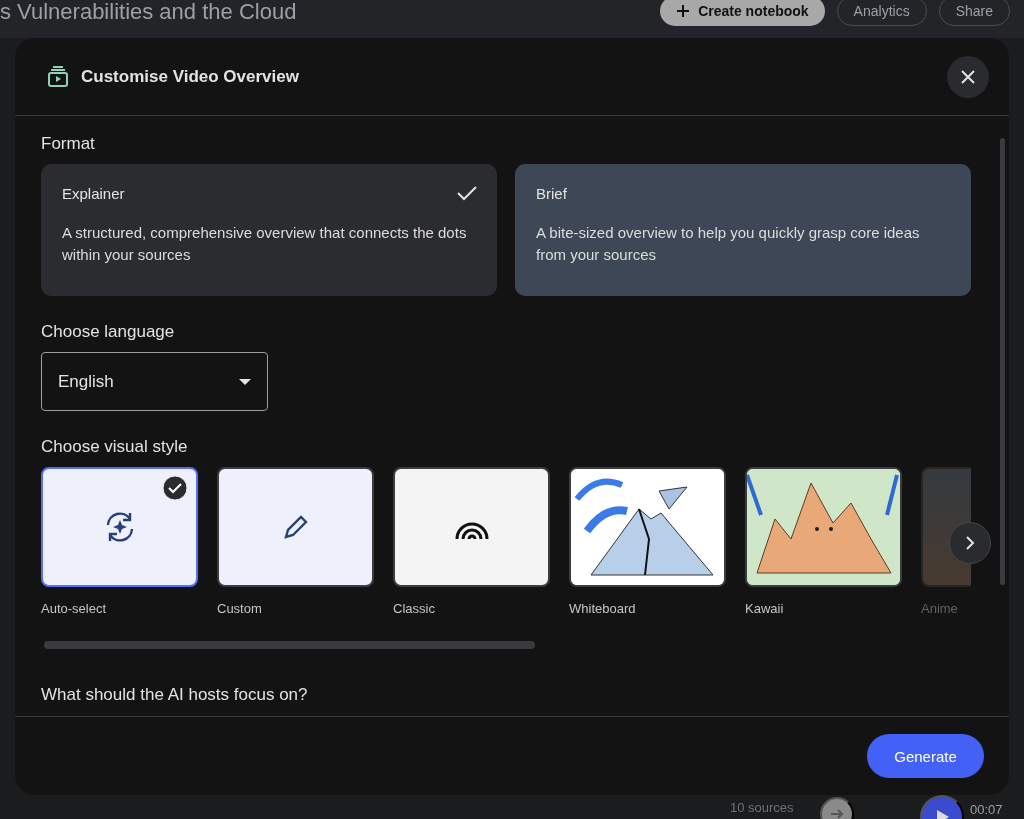  Describe the element at coordinates (940, 608) in the screenshot. I see `style-option-label: Anime` at that location.